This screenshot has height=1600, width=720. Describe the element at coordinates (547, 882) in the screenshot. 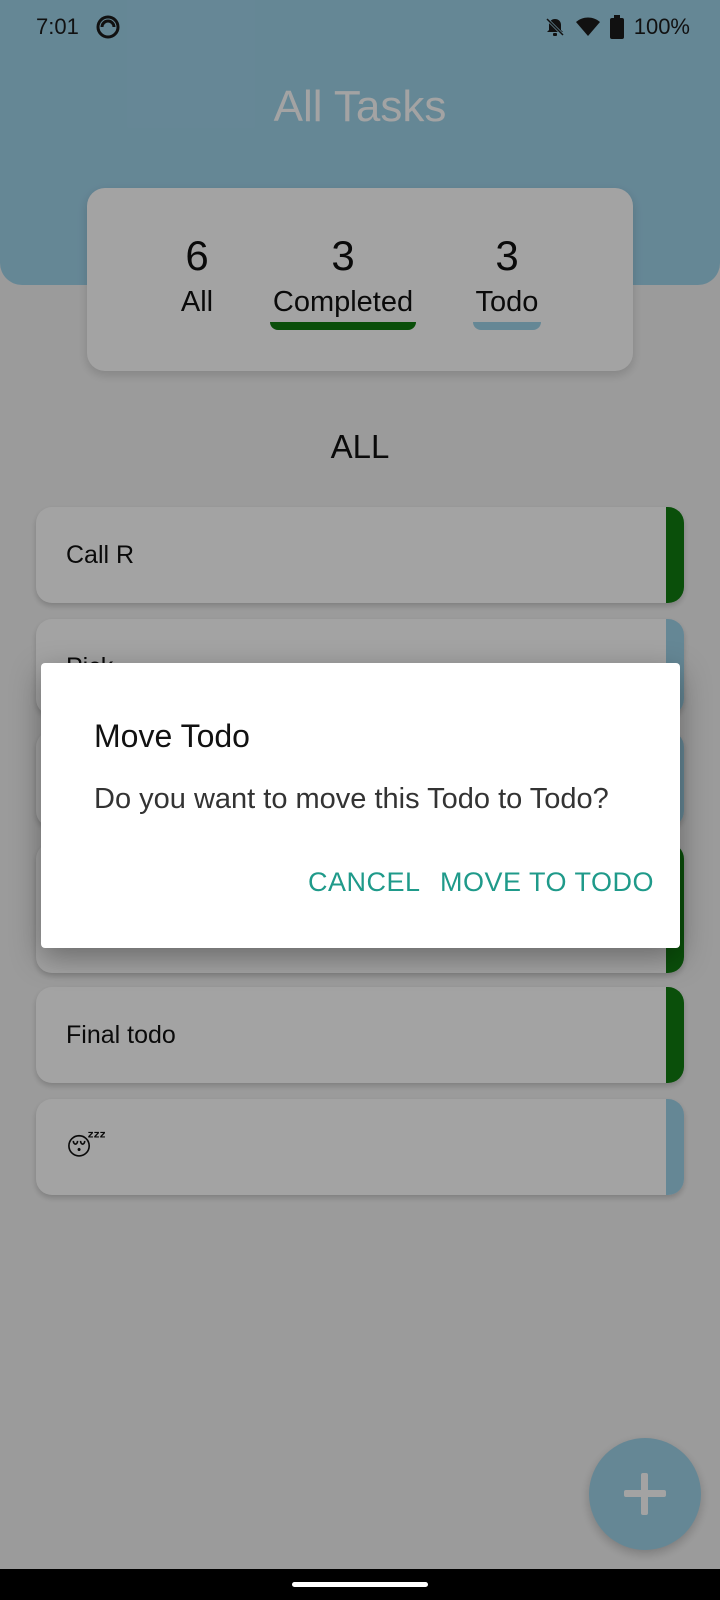

I see `move-to-todo-button: MOVE TO TODO` at that location.